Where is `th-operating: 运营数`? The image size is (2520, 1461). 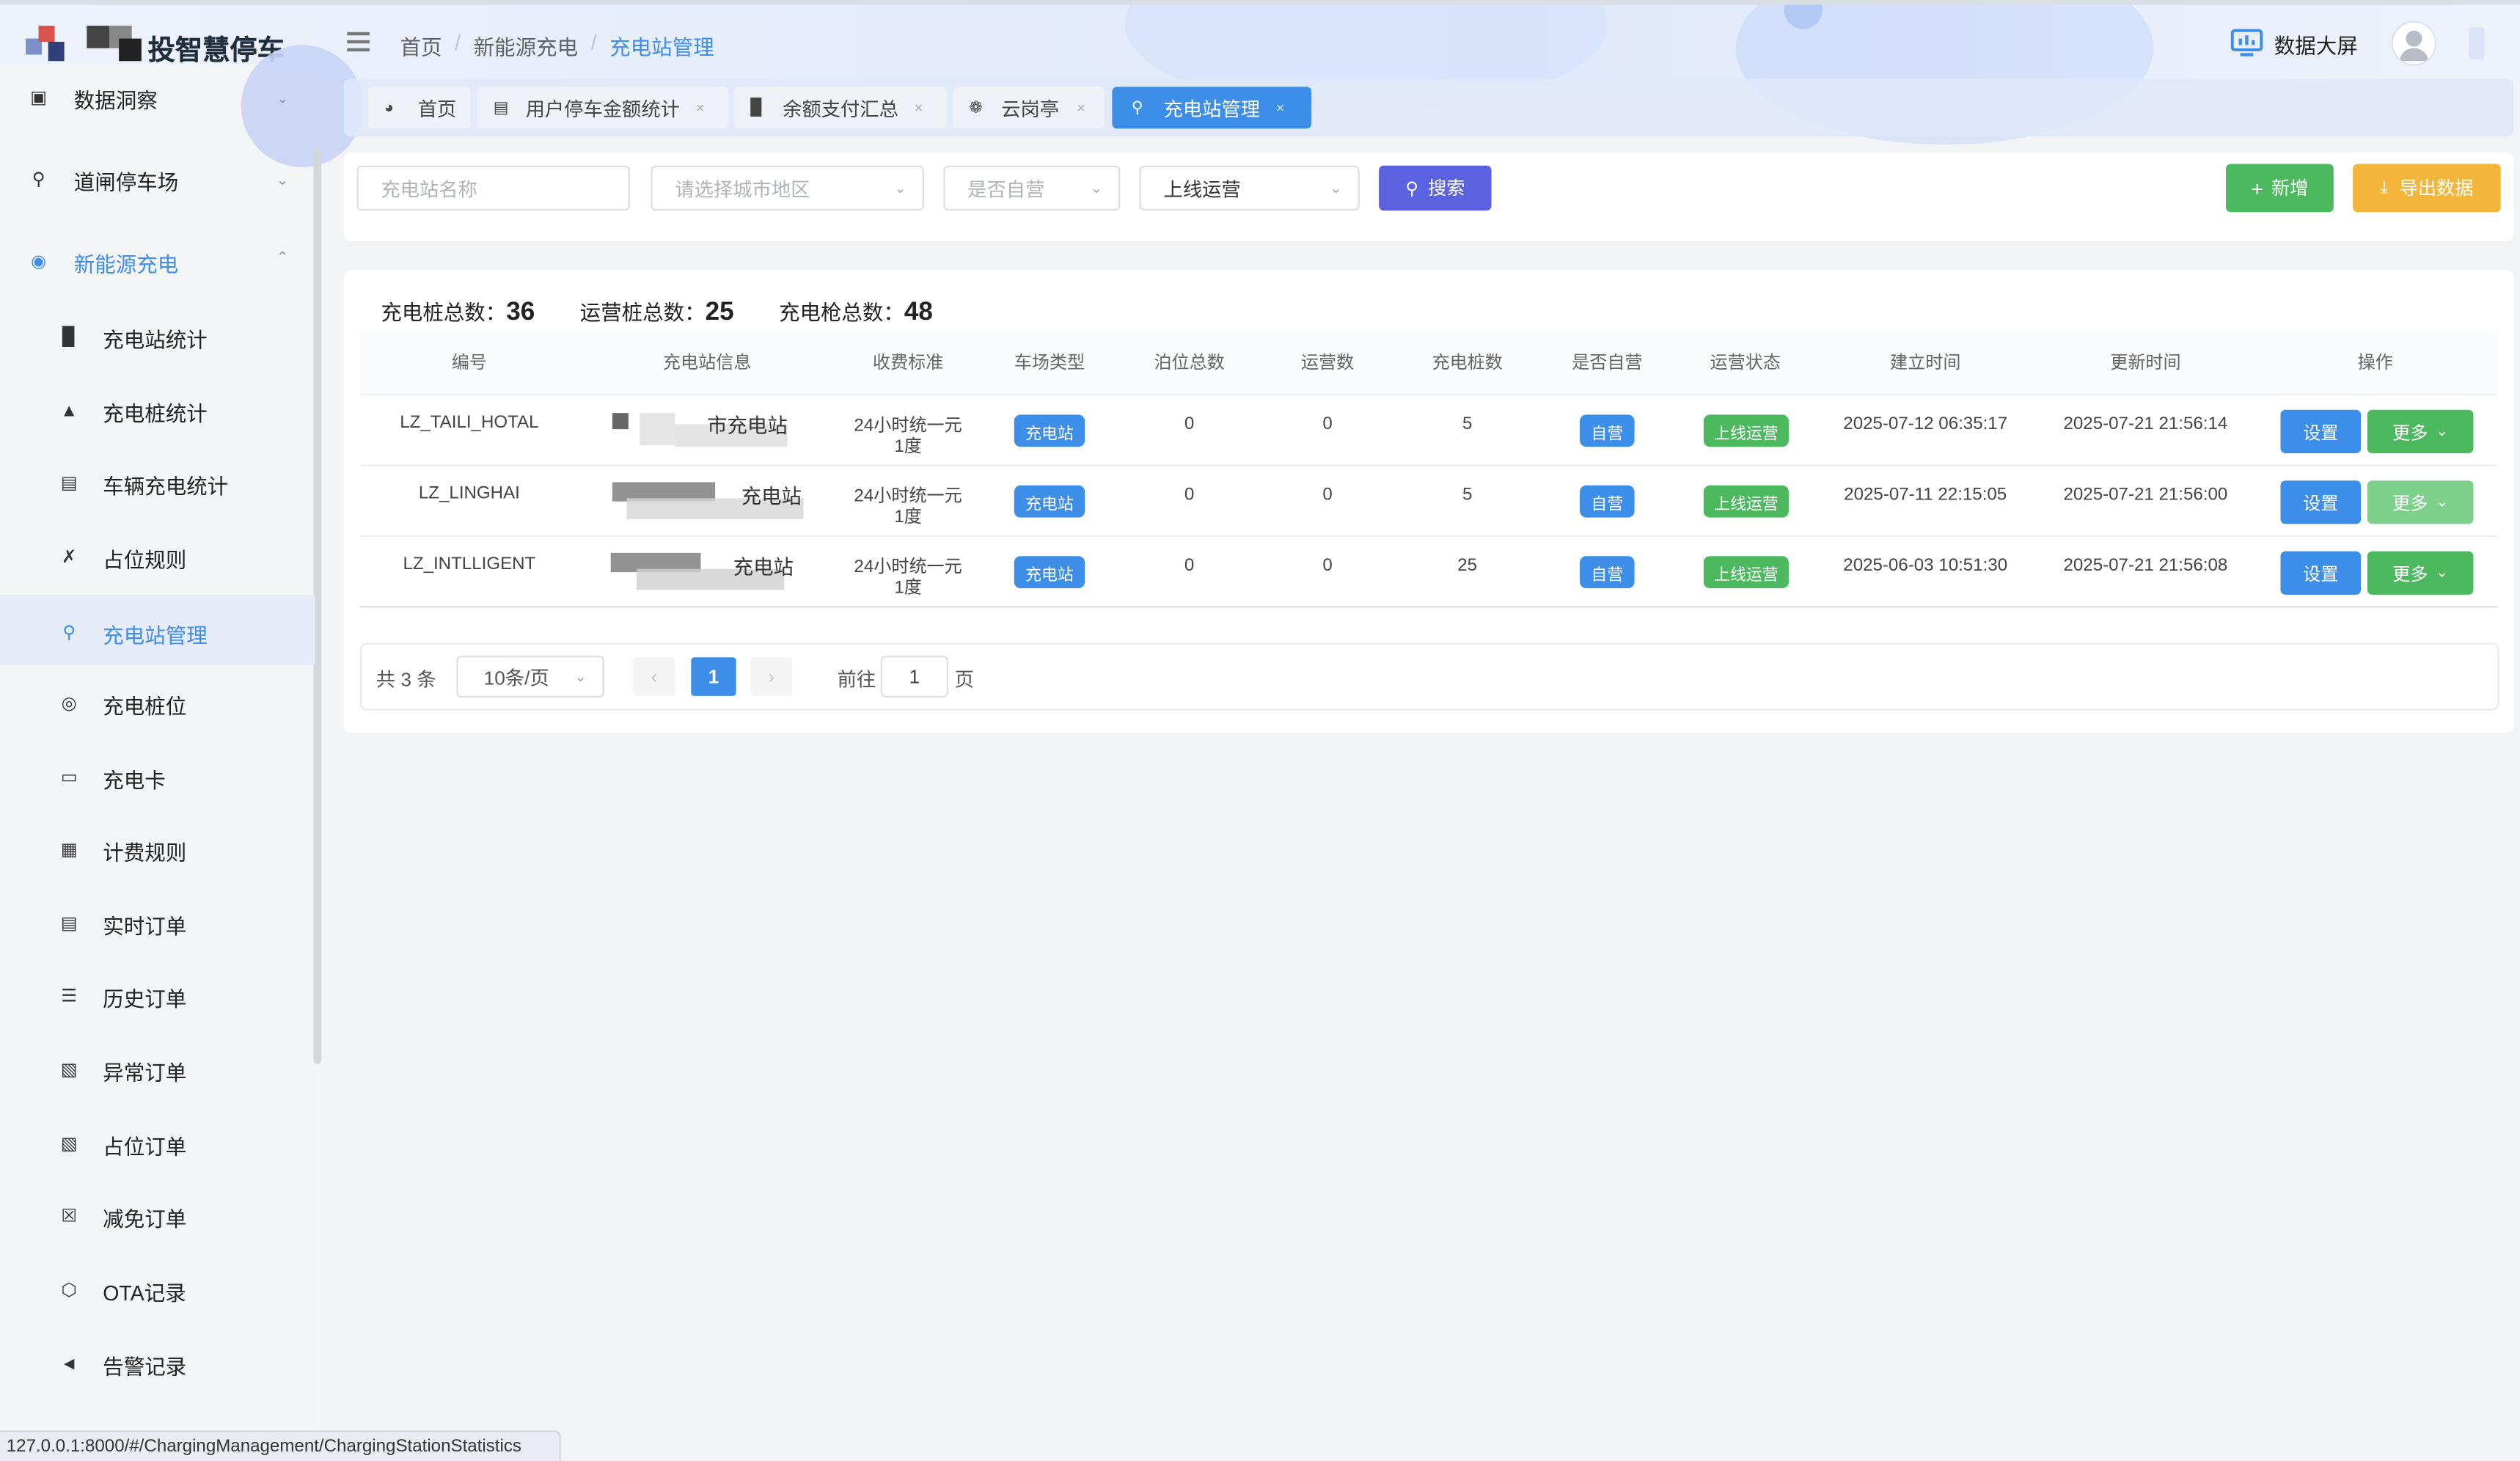 th-operating: 运营数 is located at coordinates (1328, 363).